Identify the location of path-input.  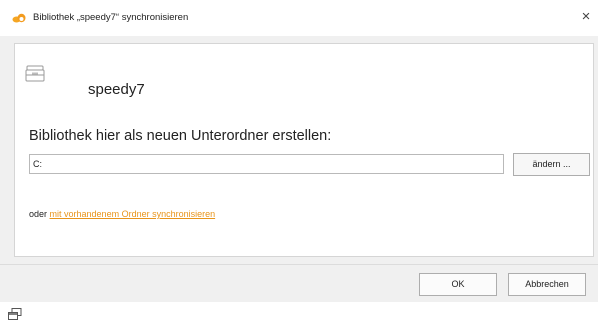
(266, 164).